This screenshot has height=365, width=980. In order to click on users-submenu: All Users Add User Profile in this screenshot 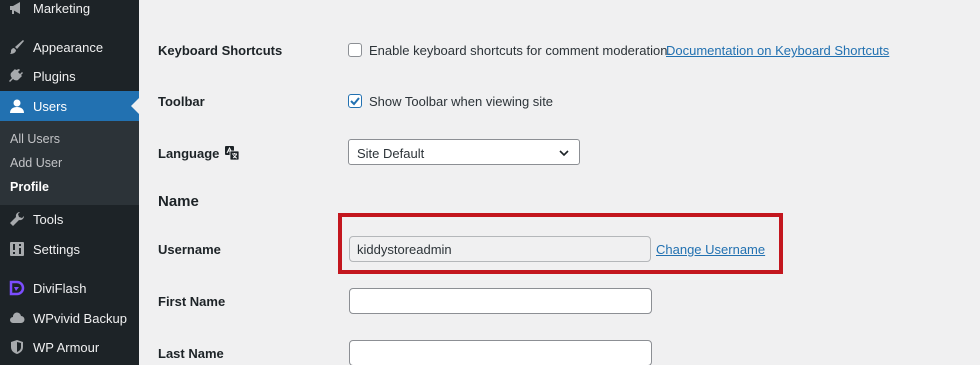, I will do `click(69, 163)`.